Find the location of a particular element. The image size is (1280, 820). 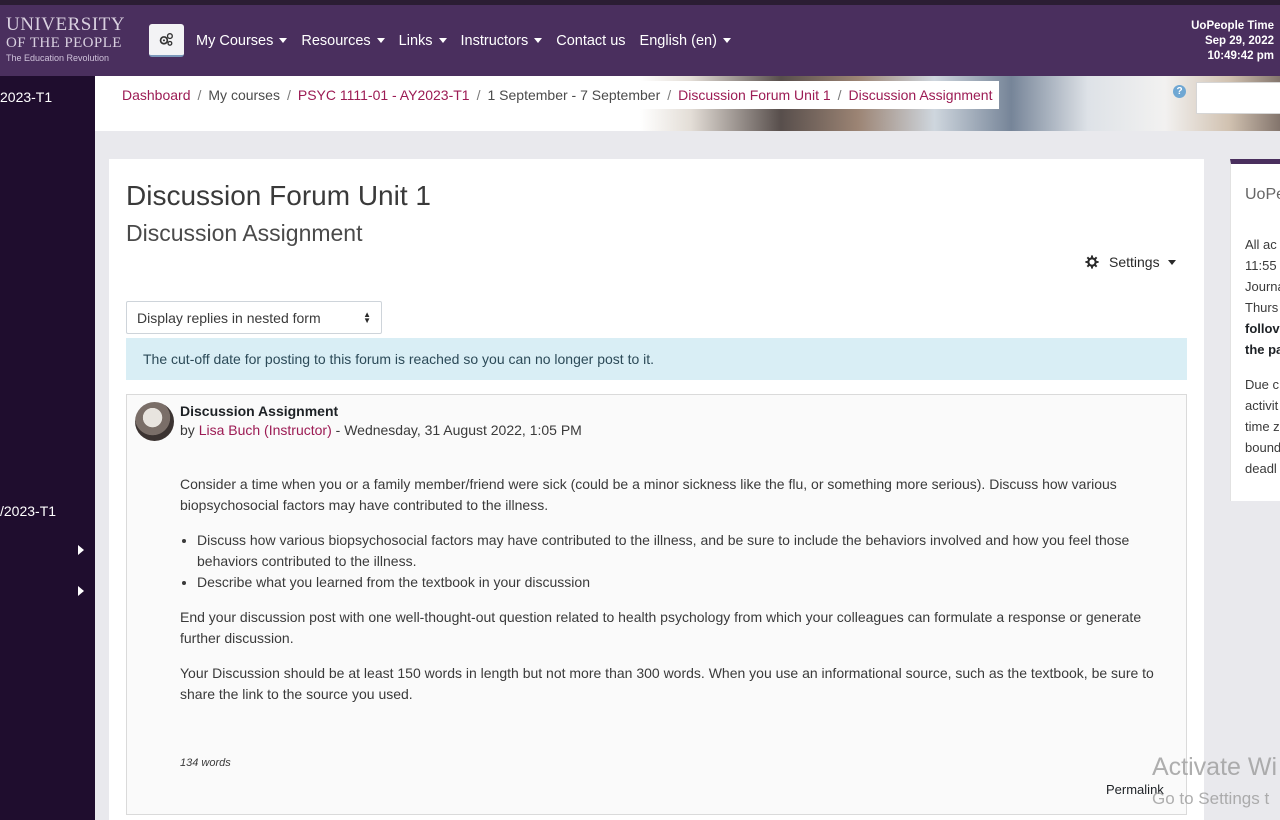

post-date: - Wednesday, 31 August 2022, 1:05 PM is located at coordinates (458, 430).